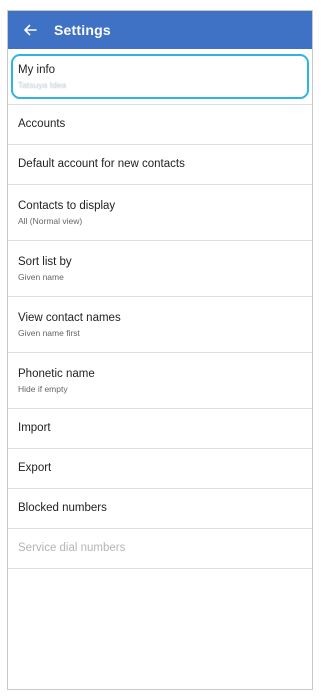 Image resolution: width=321 pixels, height=696 pixels. What do you see at coordinates (160, 549) in the screenshot?
I see `settings-item-service-dial-numbers: Service dial numbers` at bounding box center [160, 549].